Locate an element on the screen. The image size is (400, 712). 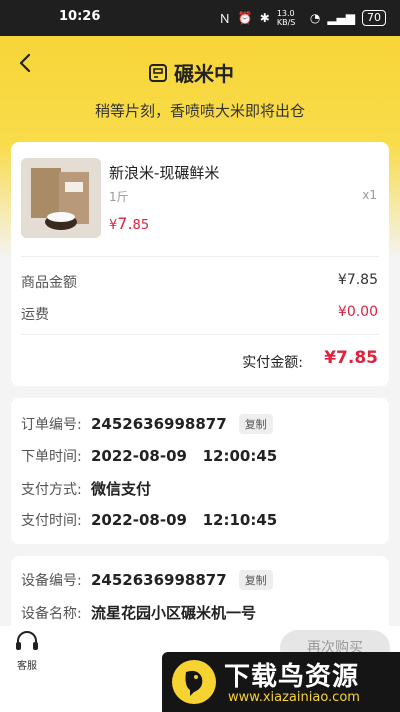
pay-time-value: 2022-08-09 12:10:45 is located at coordinates (184, 520).